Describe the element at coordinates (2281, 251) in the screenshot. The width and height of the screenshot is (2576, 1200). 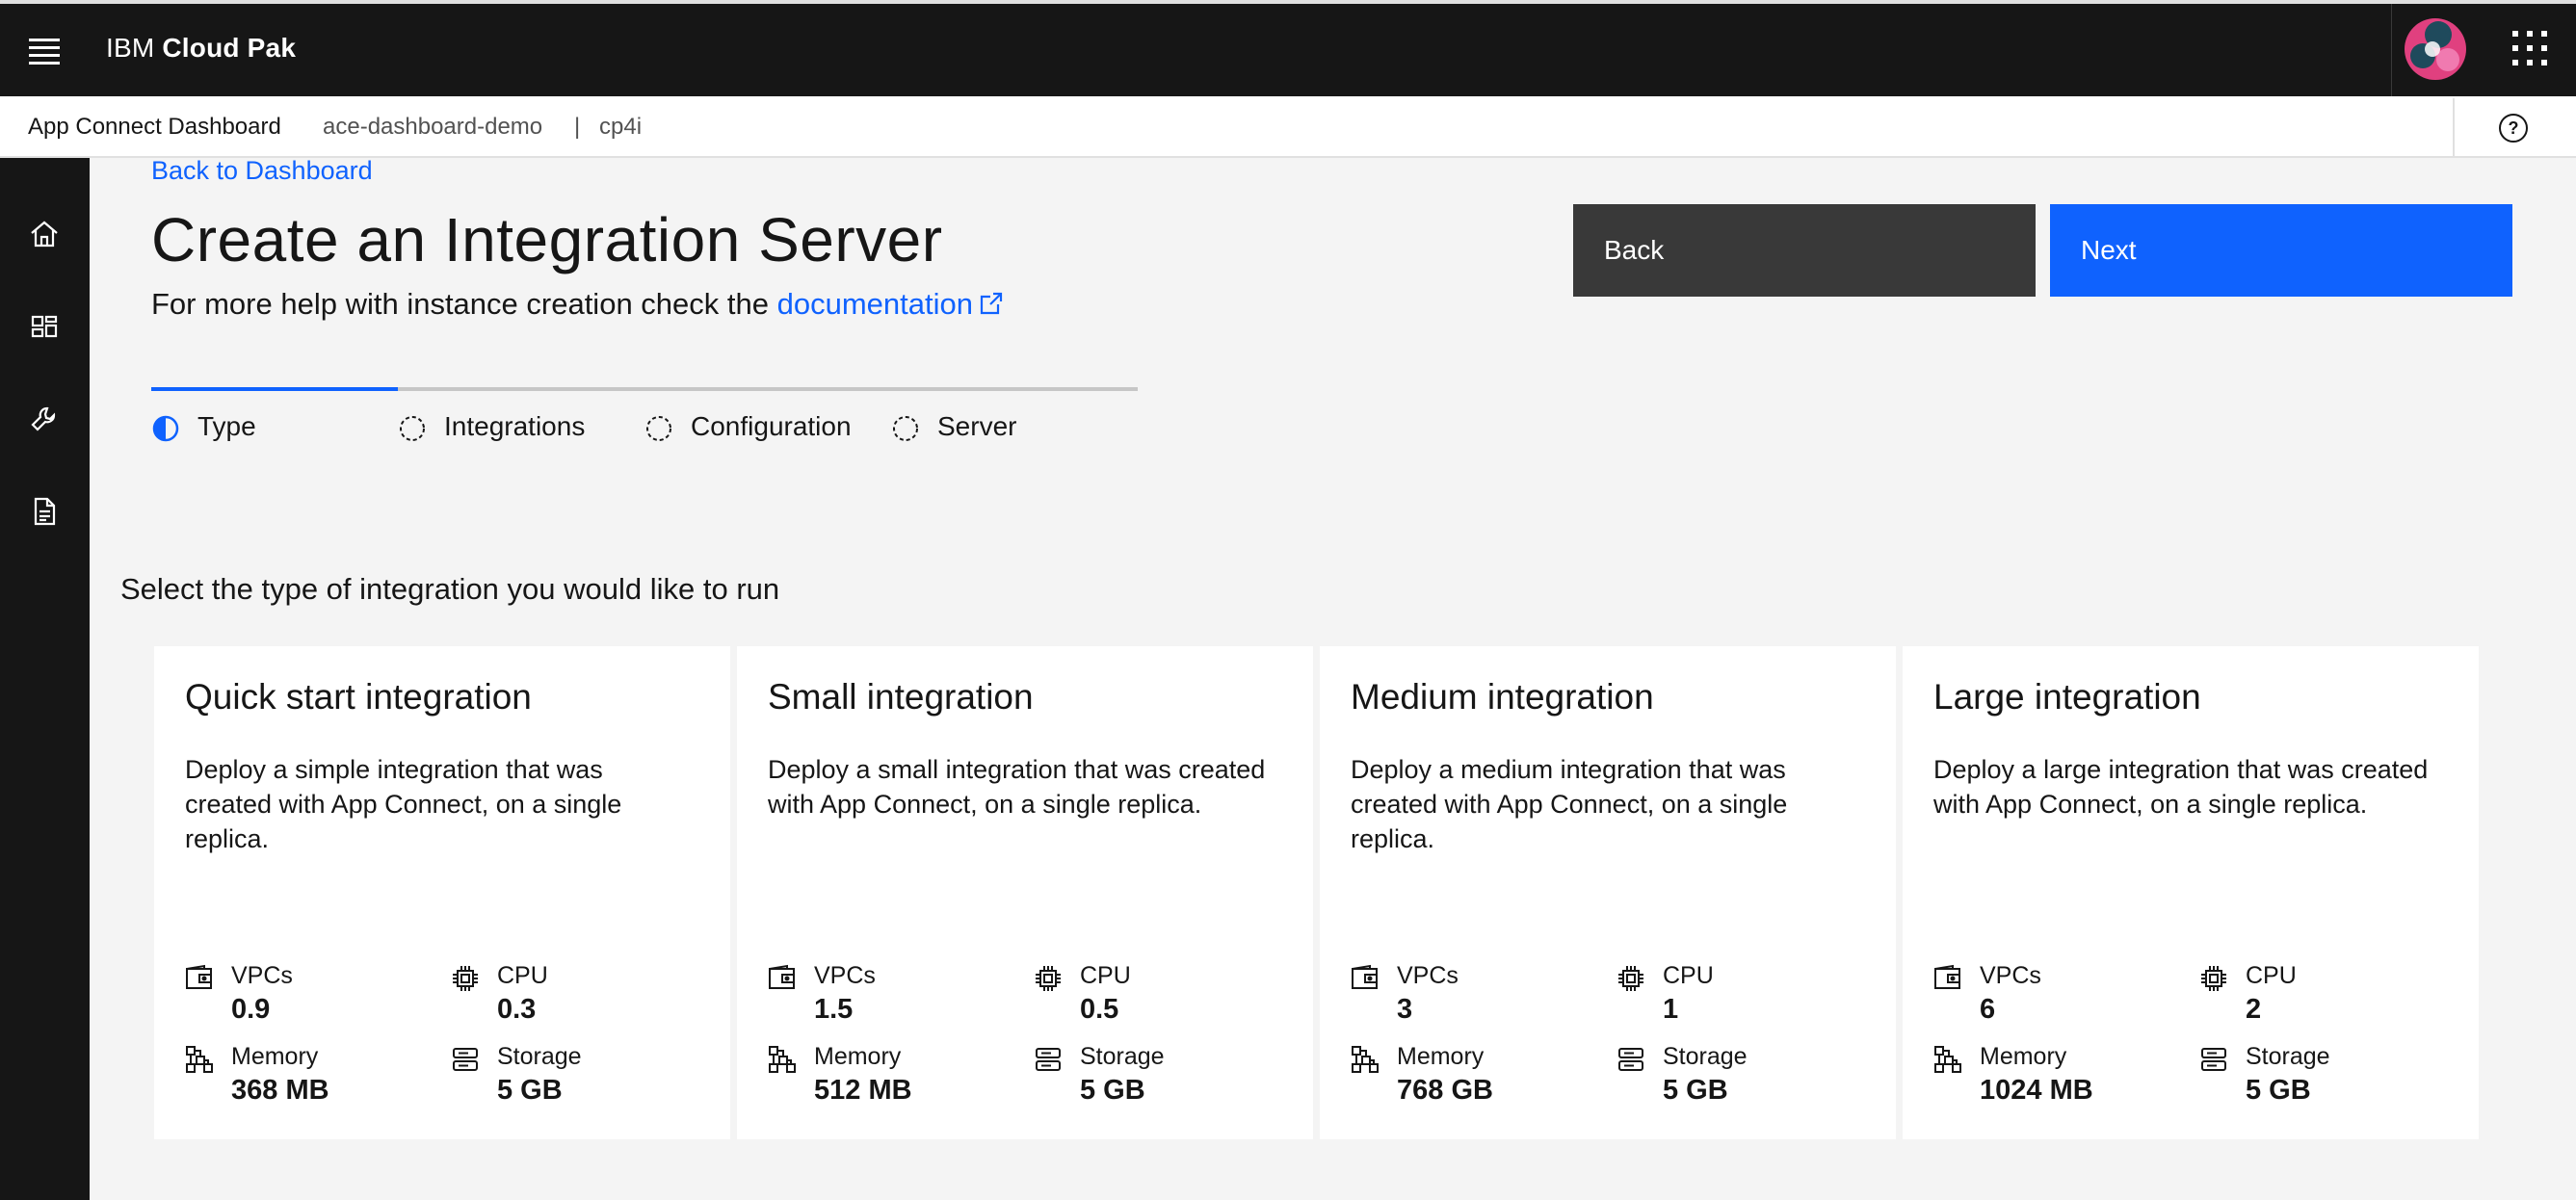
I see `next-button: Next` at that location.